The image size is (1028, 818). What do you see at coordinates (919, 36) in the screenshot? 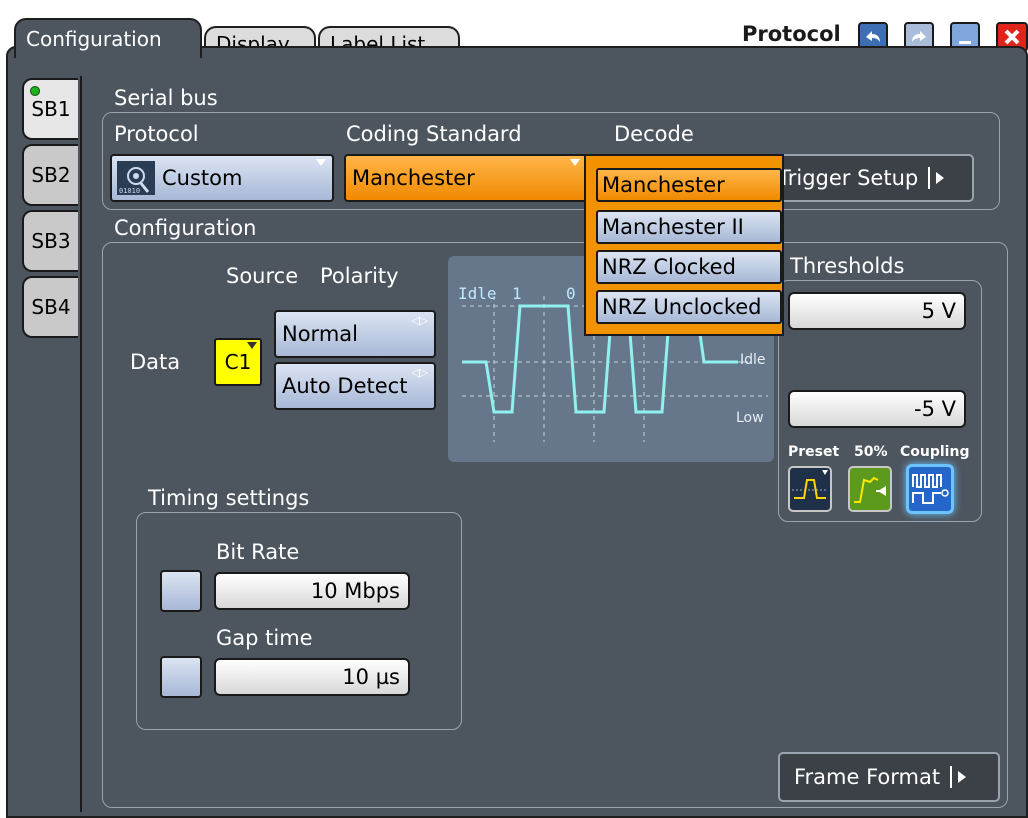
I see `redo-icon` at bounding box center [919, 36].